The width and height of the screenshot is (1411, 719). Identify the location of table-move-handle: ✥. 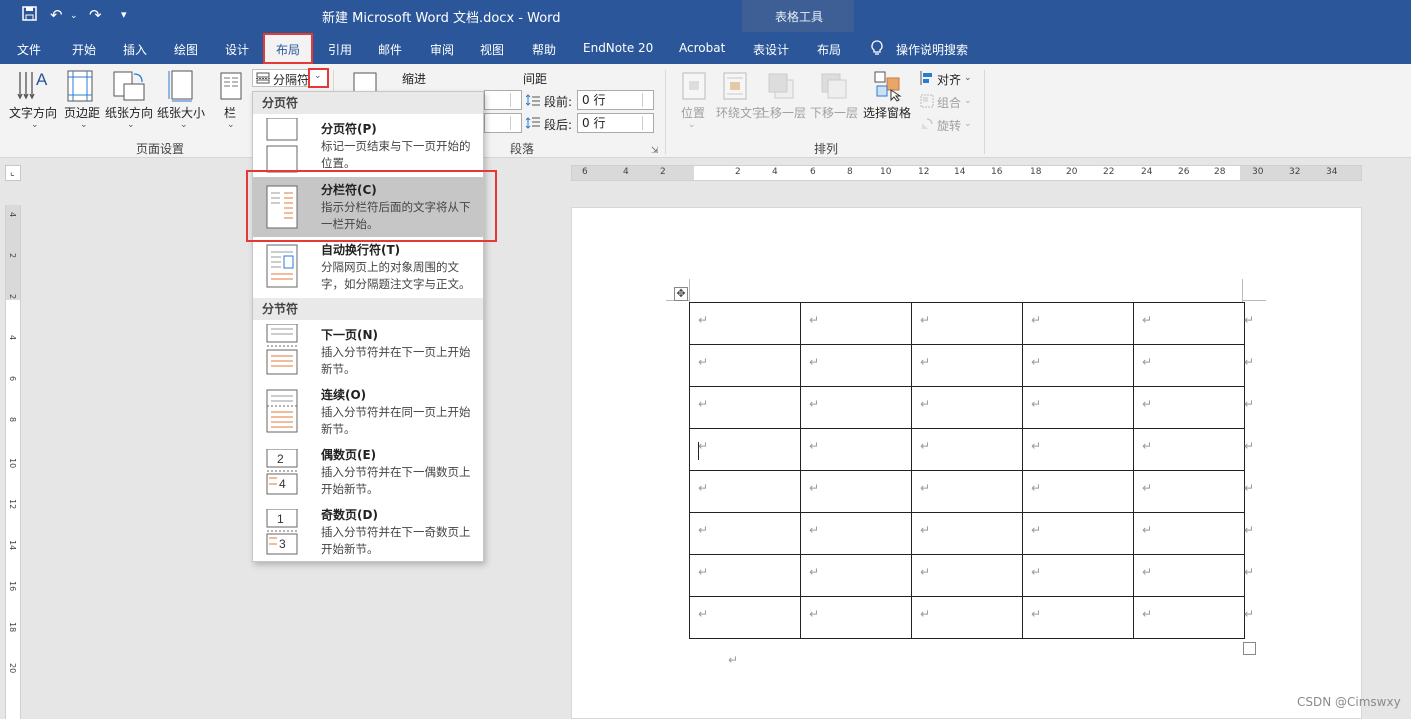
(681, 294).